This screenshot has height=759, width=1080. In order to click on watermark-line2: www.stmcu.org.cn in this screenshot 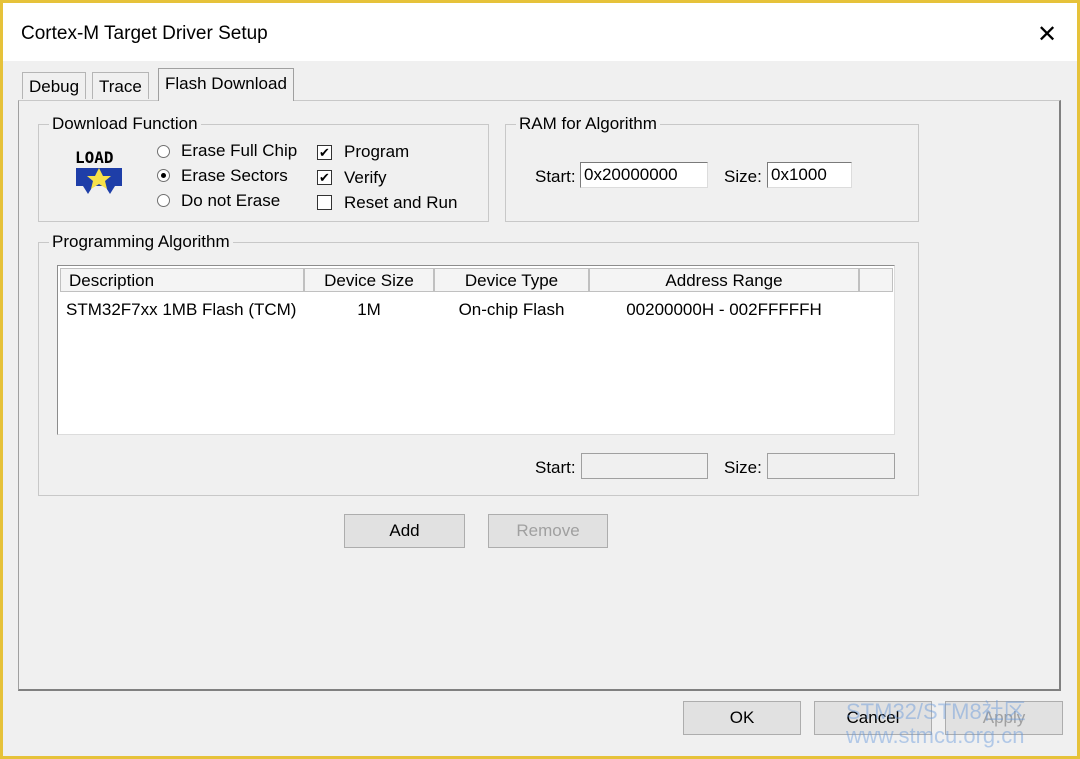, I will do `click(935, 735)`.